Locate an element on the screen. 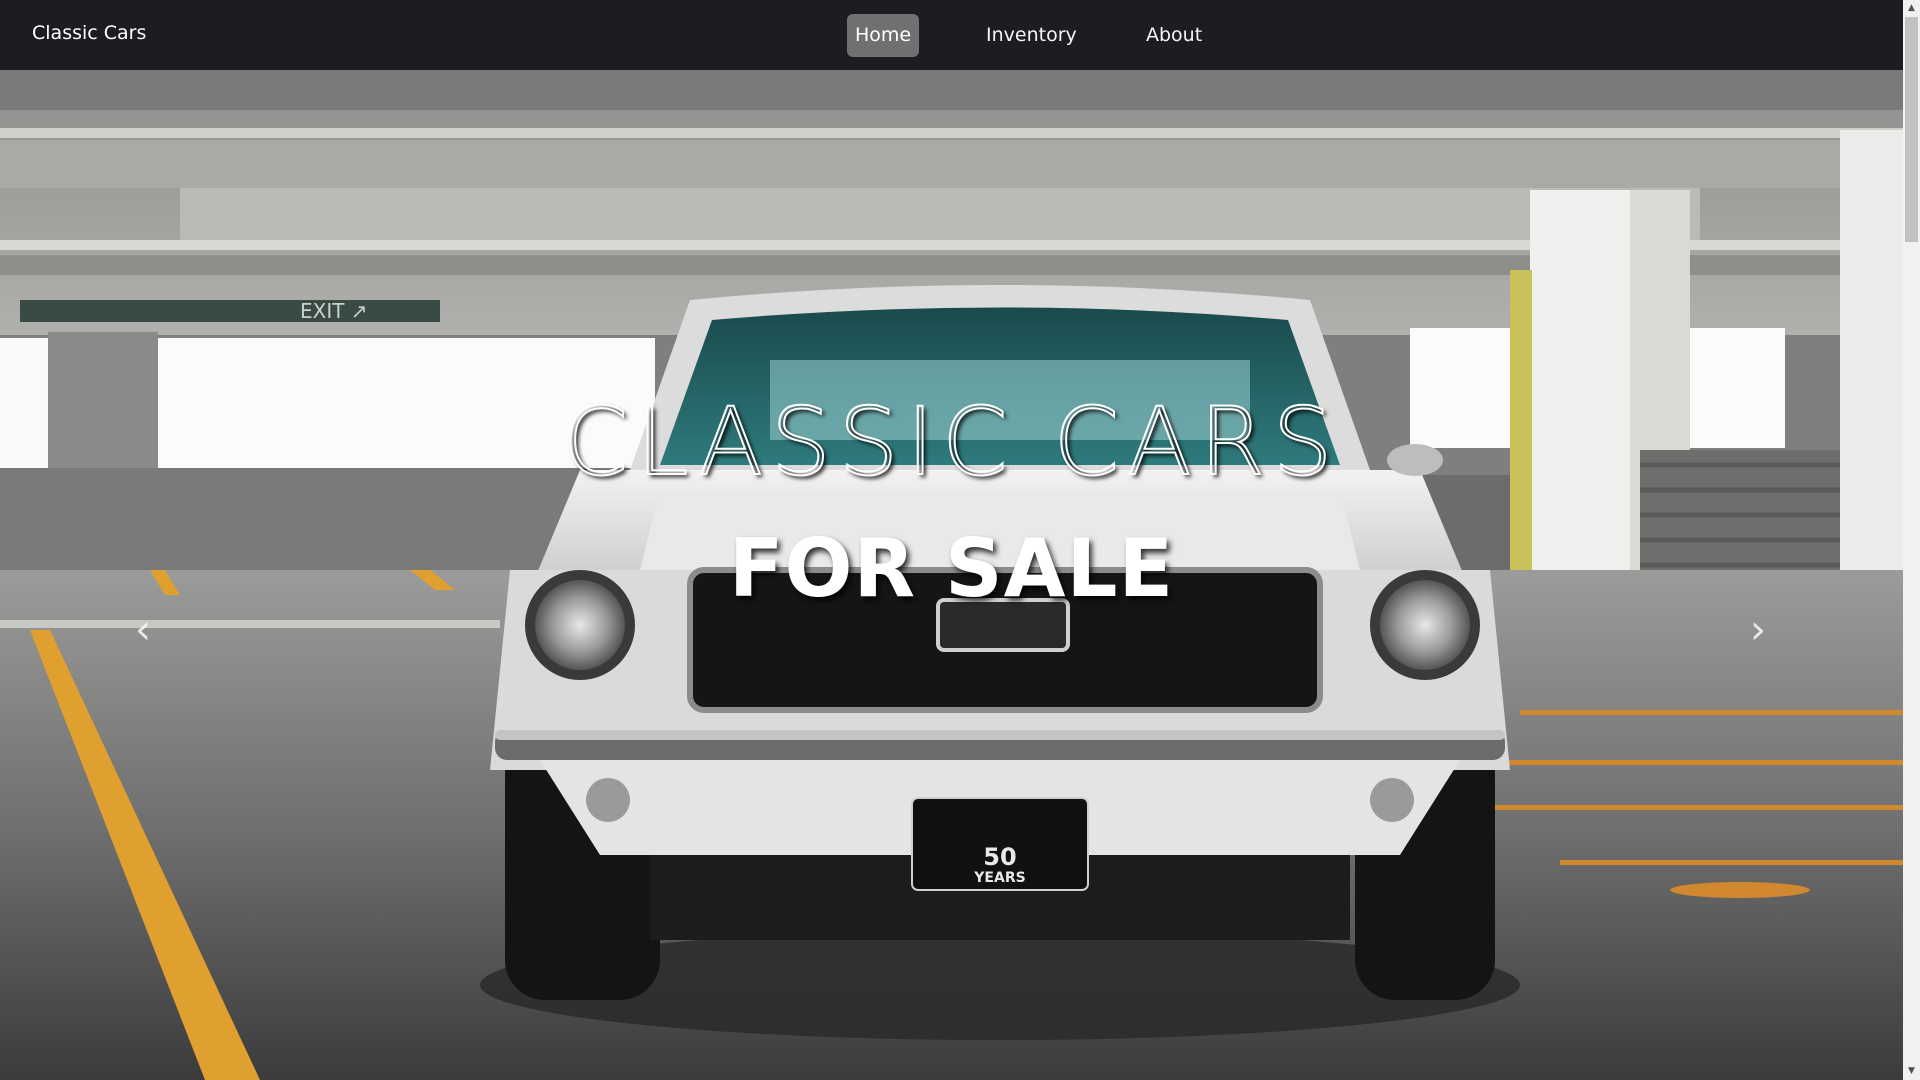 The width and height of the screenshot is (1920, 1080). page-scrollbar: ▲ ▼ is located at coordinates (1911, 540).